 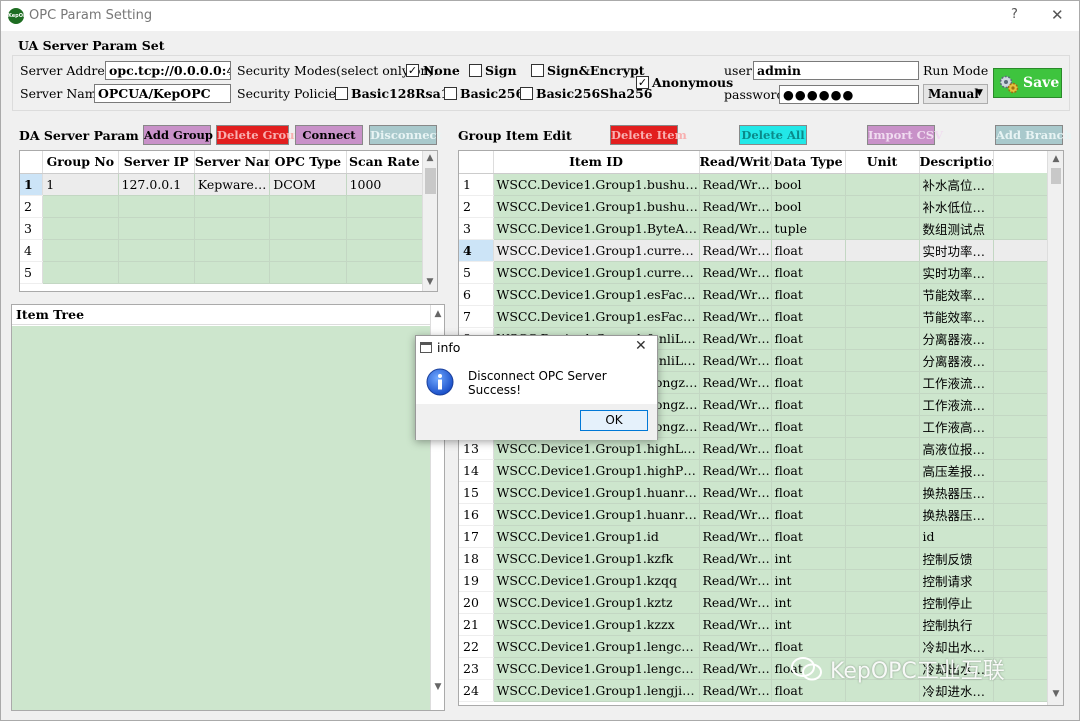 What do you see at coordinates (596, 316) in the screenshot?
I see `item-id-cell: WSCC.Device1.Group1.esFactor_rg` at bounding box center [596, 316].